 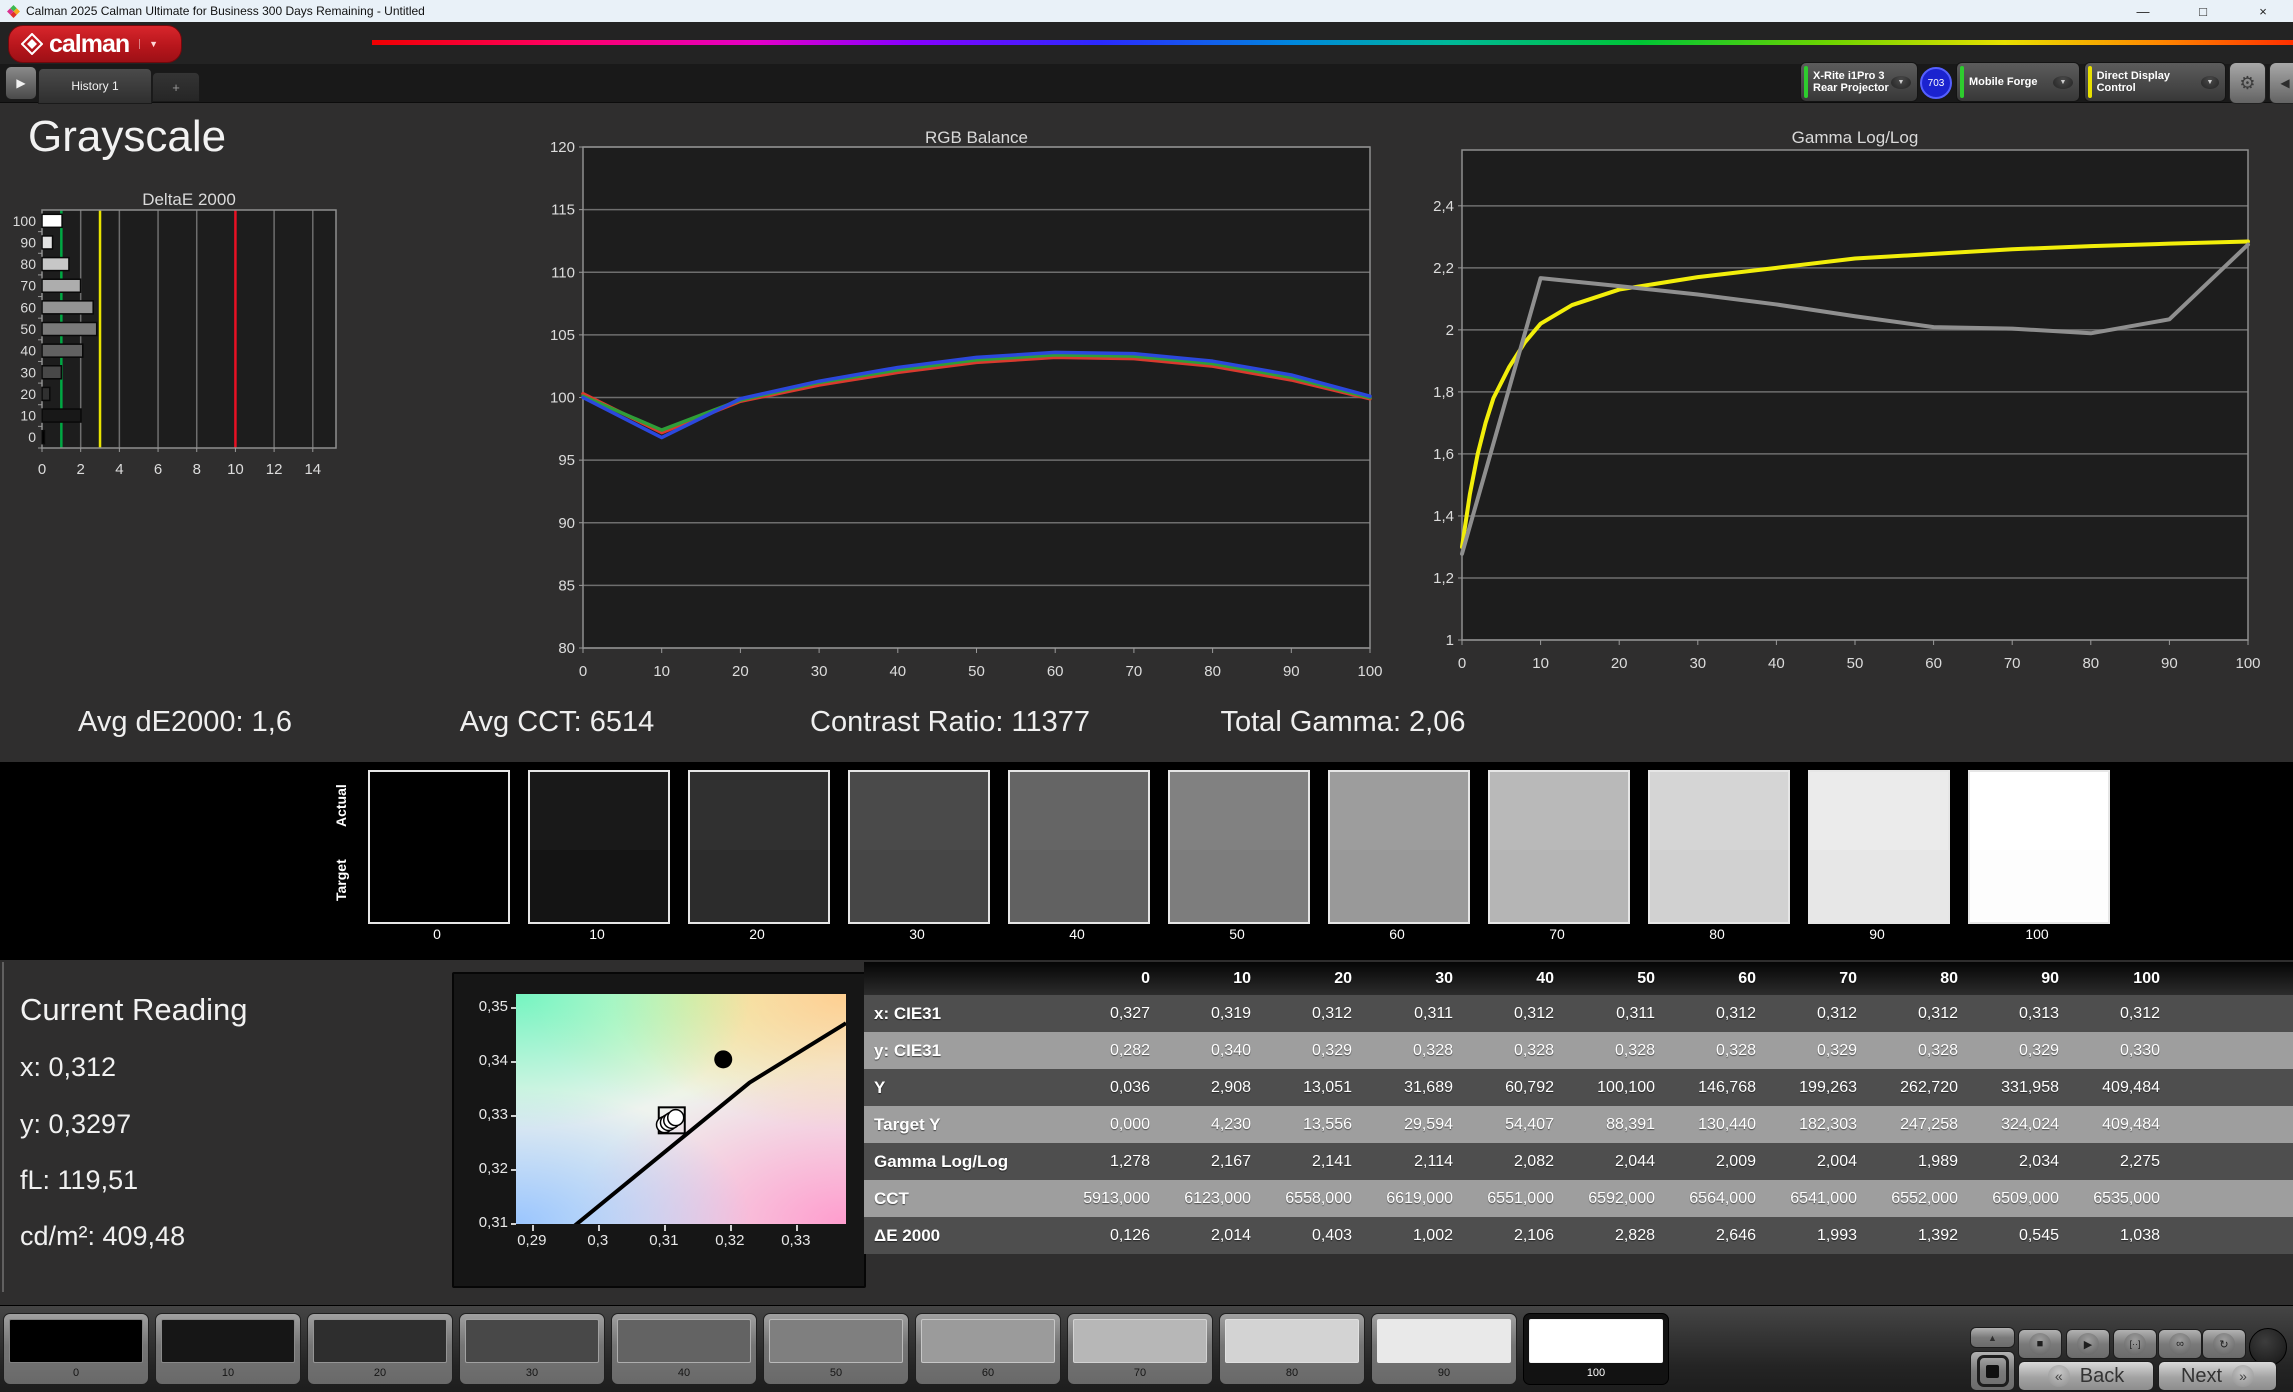 I want to click on pattern-level-button-40: 40, so click(x=684, y=1349).